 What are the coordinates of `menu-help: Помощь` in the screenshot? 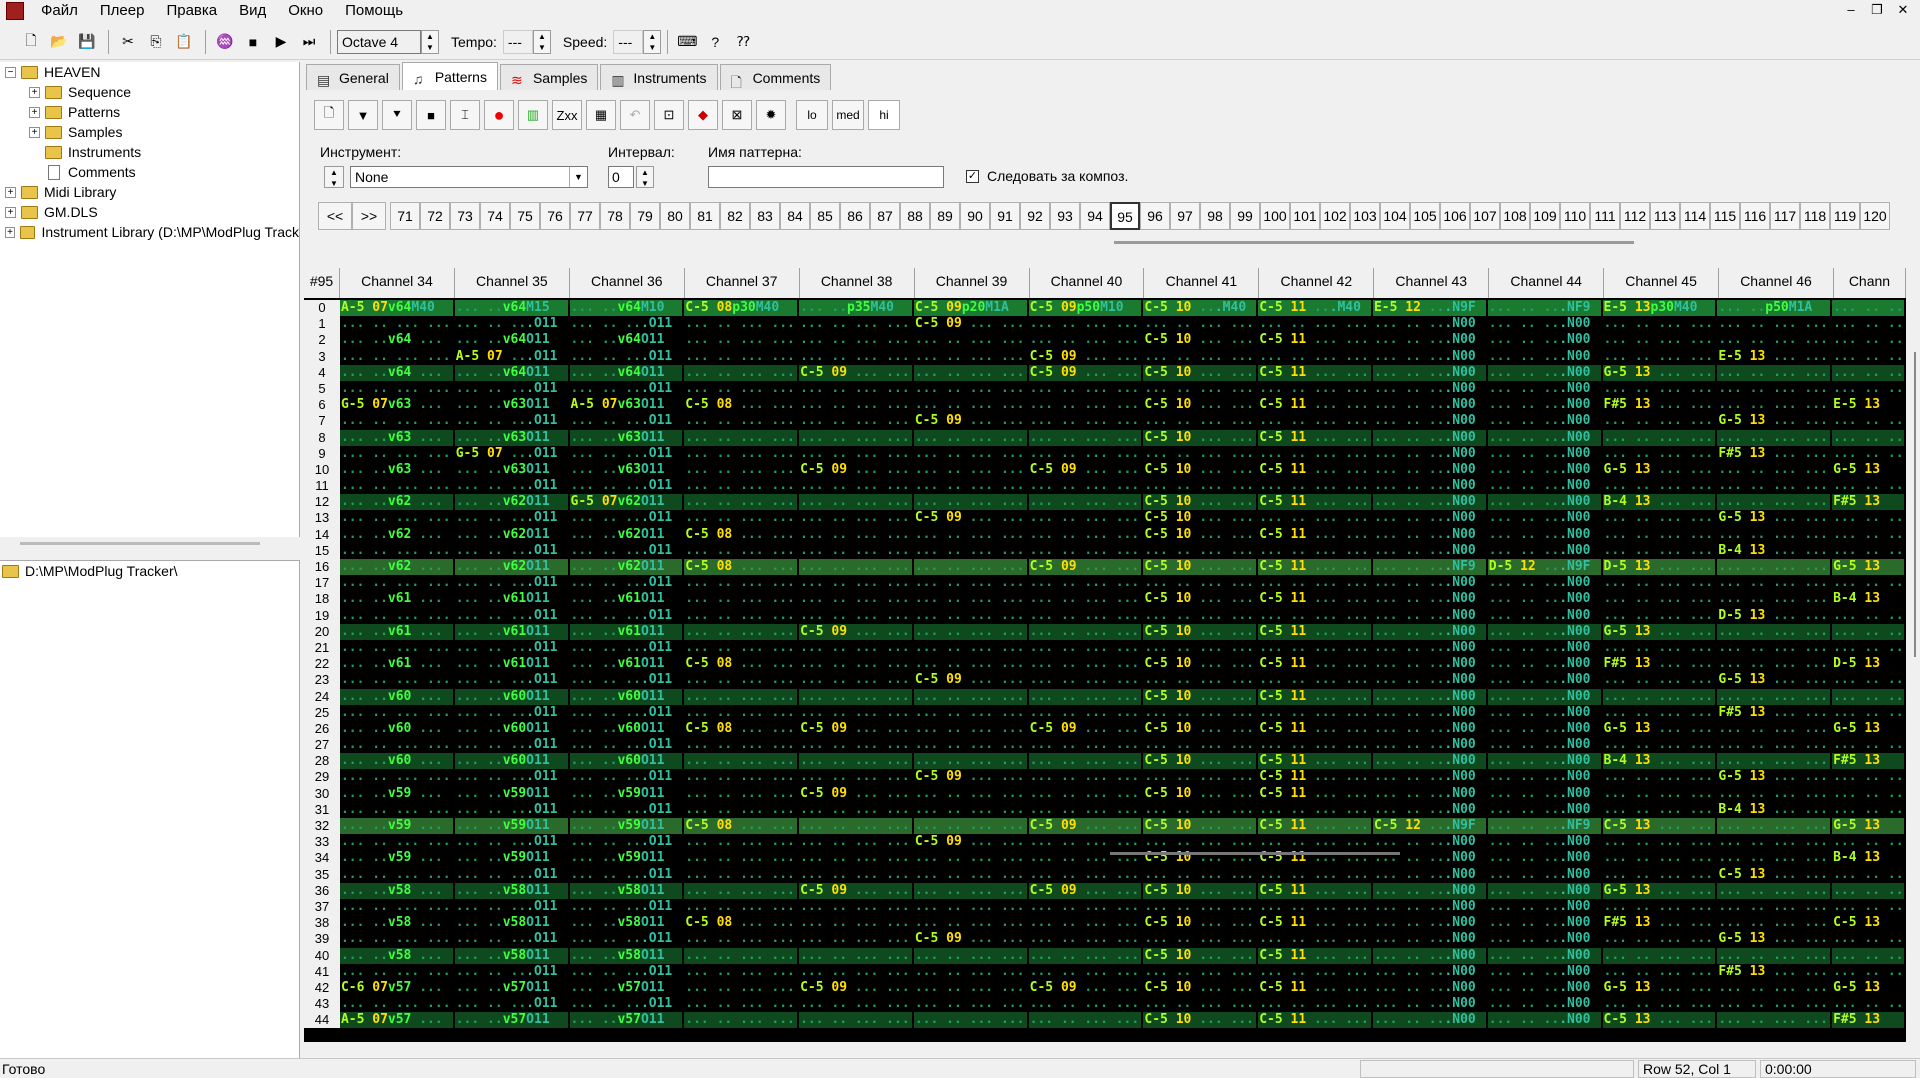 It's located at (374, 11).